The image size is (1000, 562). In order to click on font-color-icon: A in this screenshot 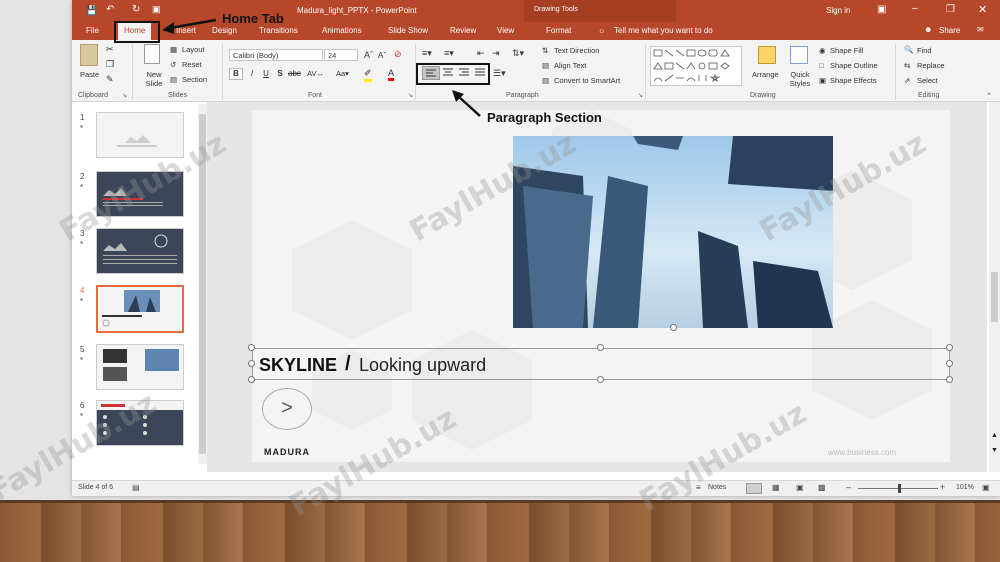, I will do `click(391, 74)`.